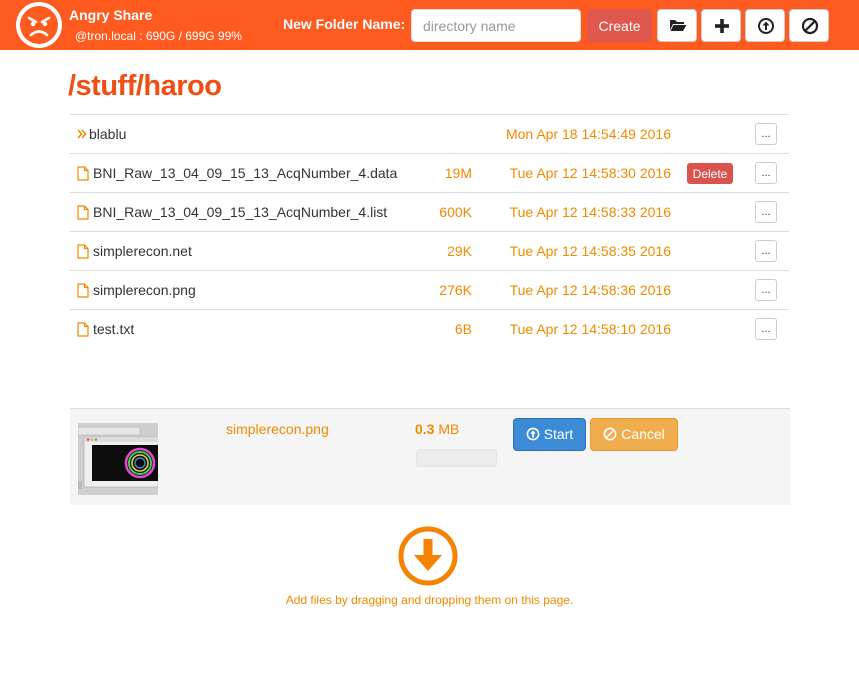 The width and height of the screenshot is (859, 694). I want to click on plus-icon, so click(722, 26).